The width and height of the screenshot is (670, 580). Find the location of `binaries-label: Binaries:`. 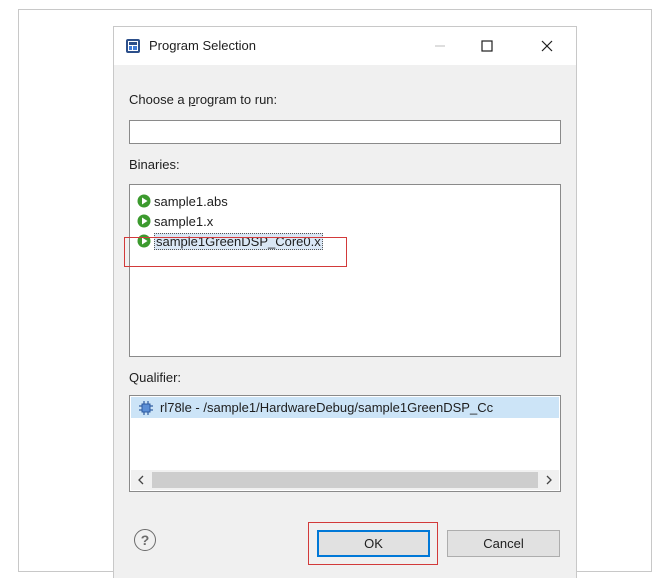

binaries-label: Binaries: is located at coordinates (154, 164).